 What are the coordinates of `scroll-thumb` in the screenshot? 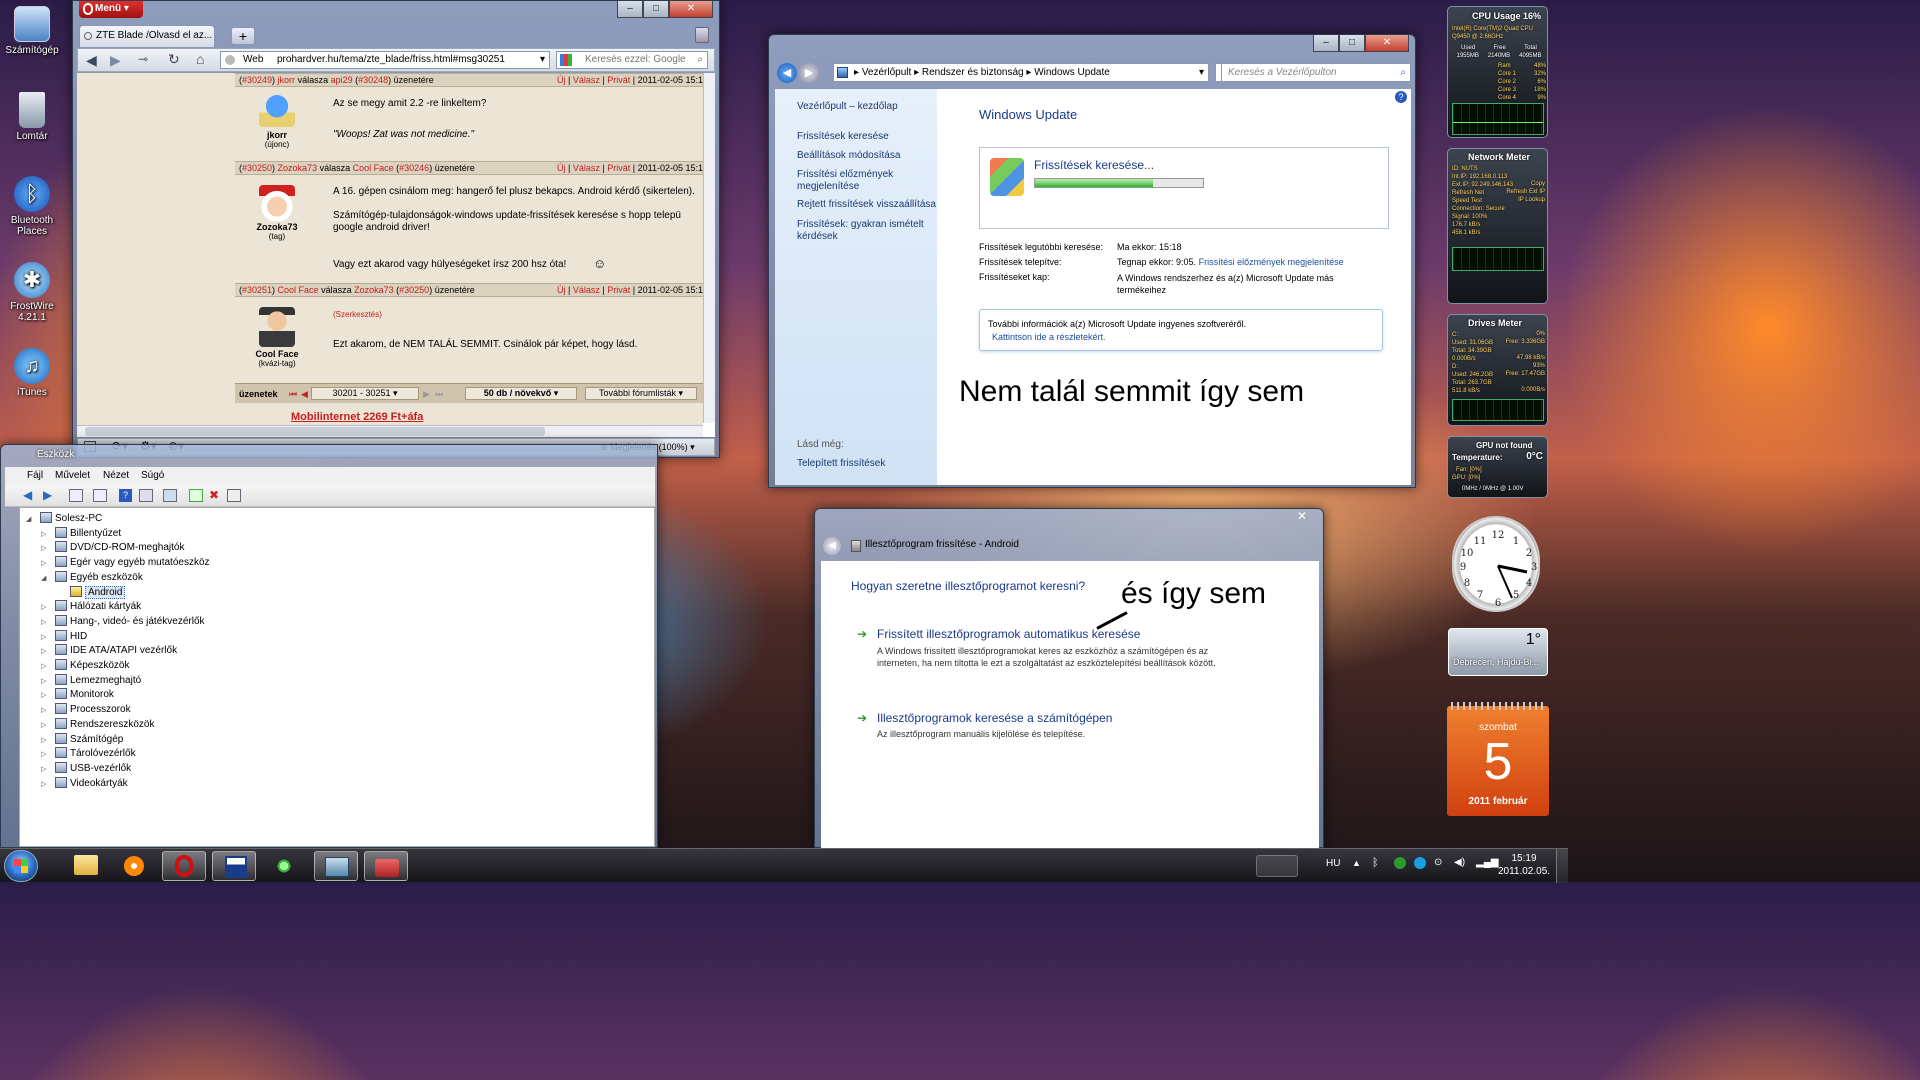 It's located at (315, 431).